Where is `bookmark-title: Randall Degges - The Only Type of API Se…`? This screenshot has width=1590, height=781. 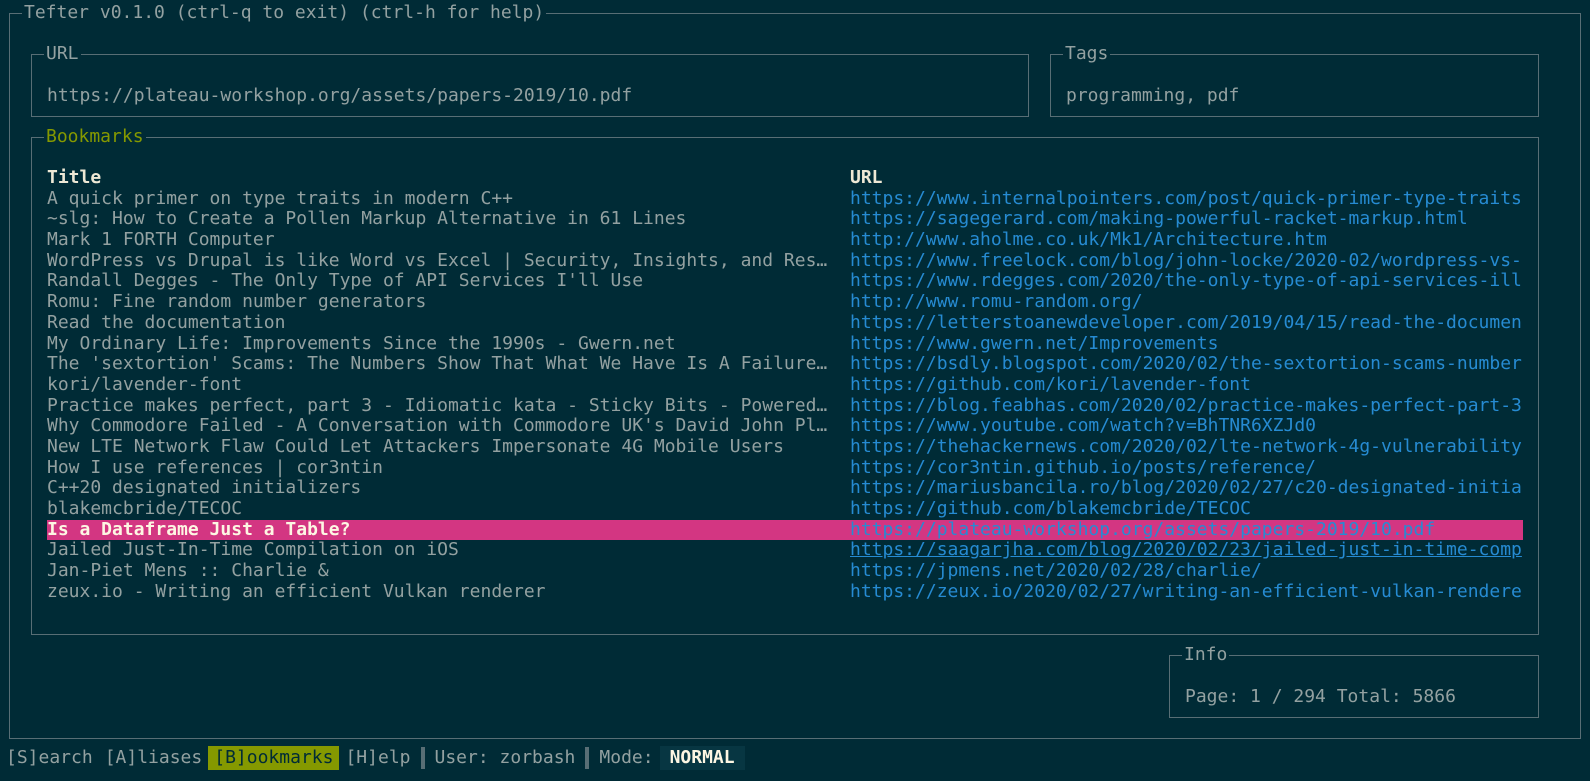
bookmark-title: Randall Degges - The Only Type of API Se… is located at coordinates (345, 281).